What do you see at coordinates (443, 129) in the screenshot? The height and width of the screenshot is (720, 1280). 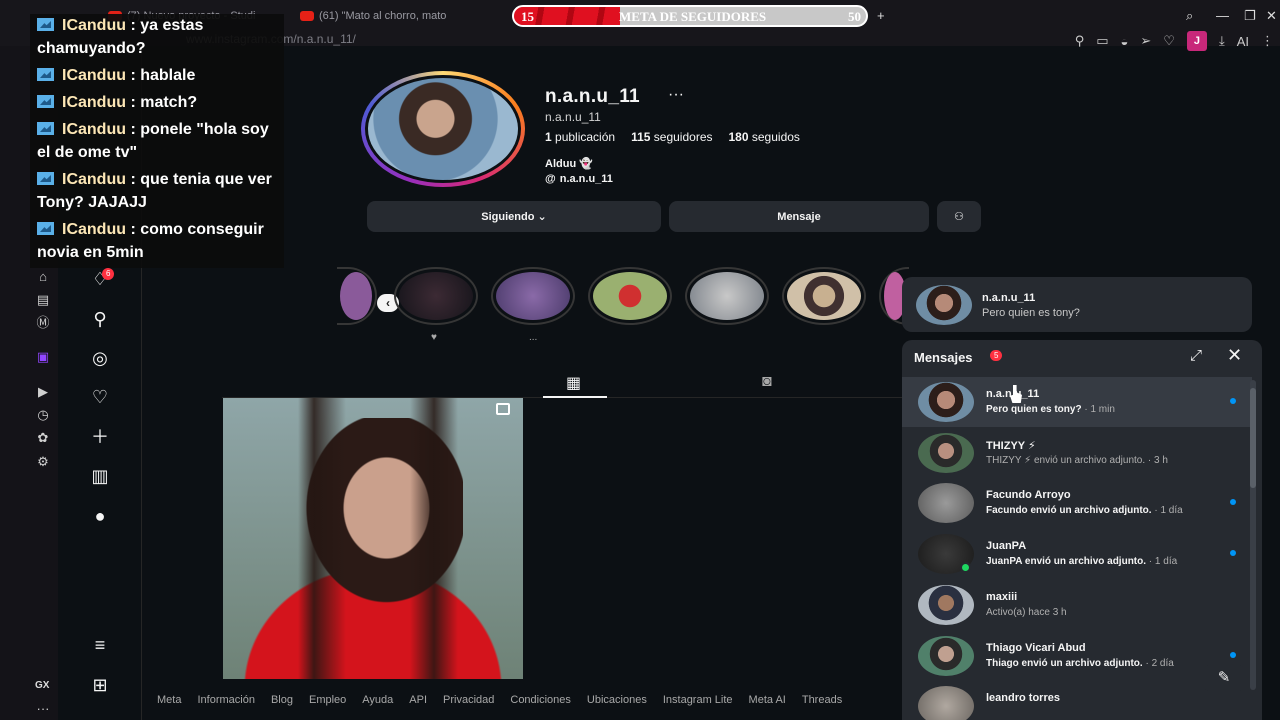 I see `profile-picture` at bounding box center [443, 129].